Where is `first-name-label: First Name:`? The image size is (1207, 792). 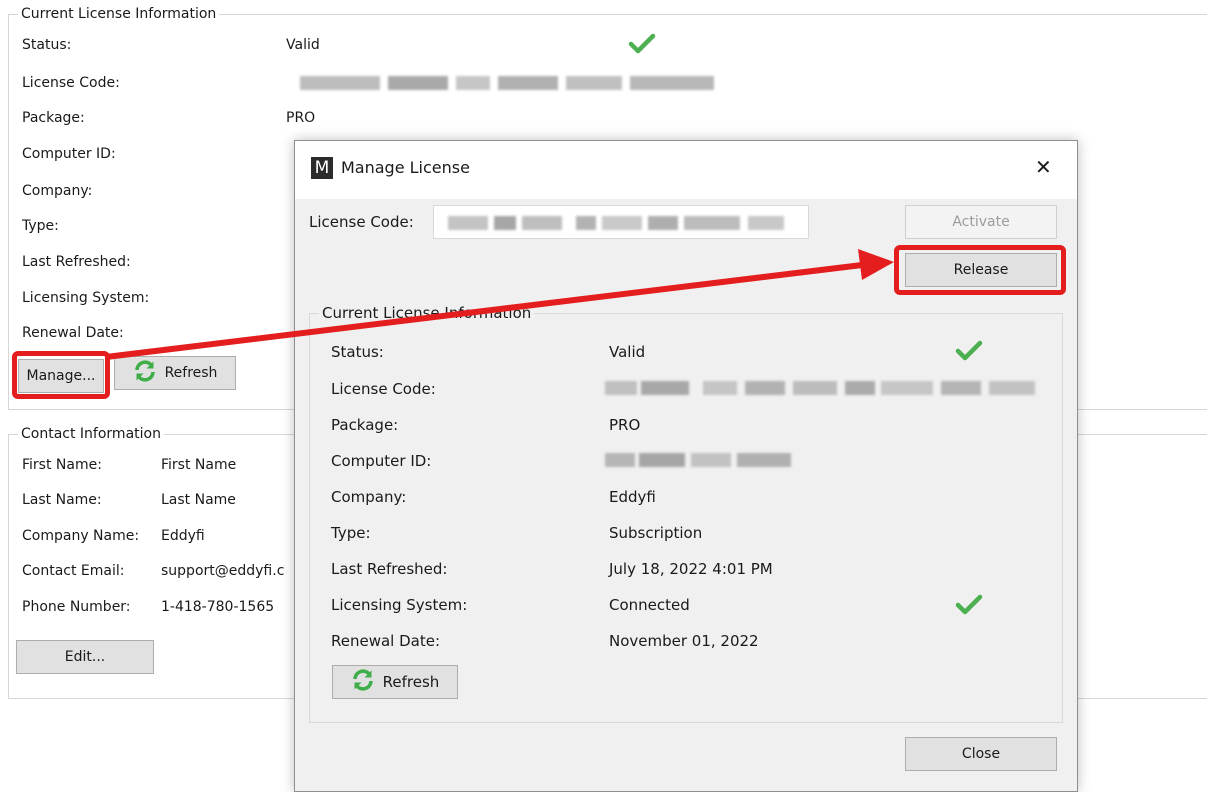
first-name-label: First Name: is located at coordinates (62, 465).